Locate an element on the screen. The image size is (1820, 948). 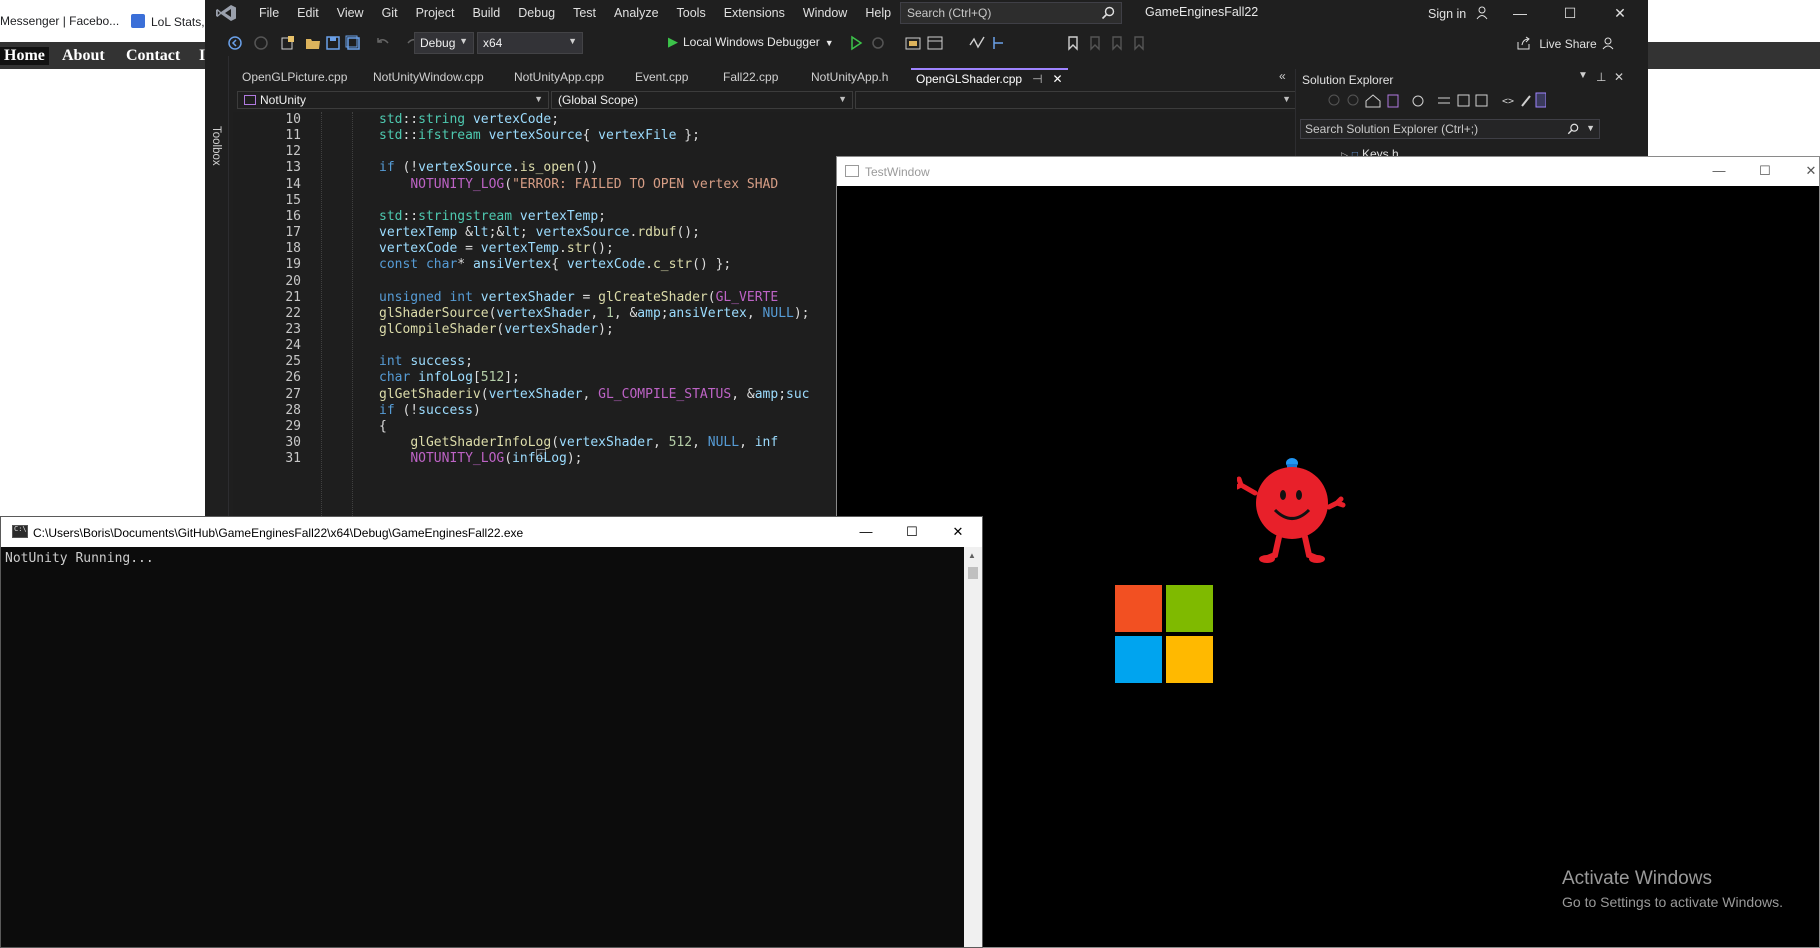
project-scope-dropdown: NotUnity ▼ is located at coordinates (393, 100).